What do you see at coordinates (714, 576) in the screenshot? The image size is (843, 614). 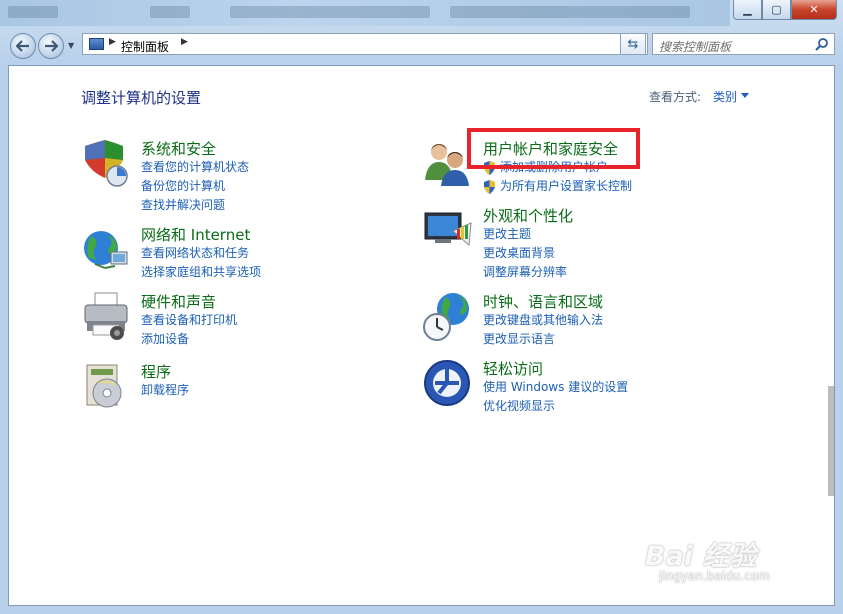 I see `watermark-url: jingyan.baidu.com` at bounding box center [714, 576].